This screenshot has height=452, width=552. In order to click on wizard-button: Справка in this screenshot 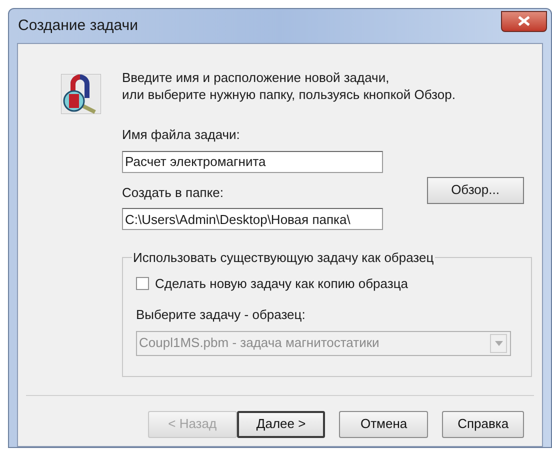, I will do `click(483, 424)`.